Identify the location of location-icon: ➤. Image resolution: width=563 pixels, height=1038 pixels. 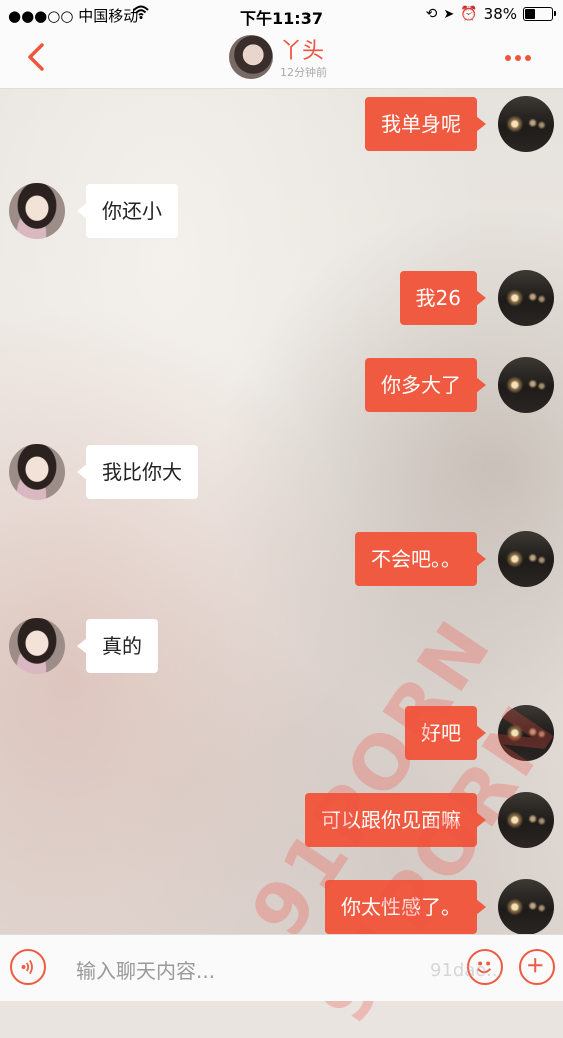
(449, 14).